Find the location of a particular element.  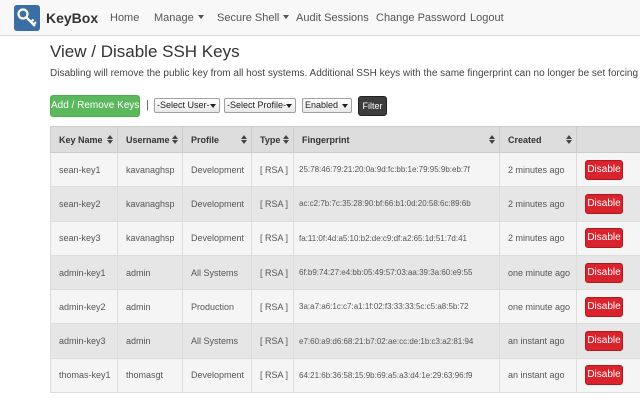

column-header-label: Profile is located at coordinates (205, 139).